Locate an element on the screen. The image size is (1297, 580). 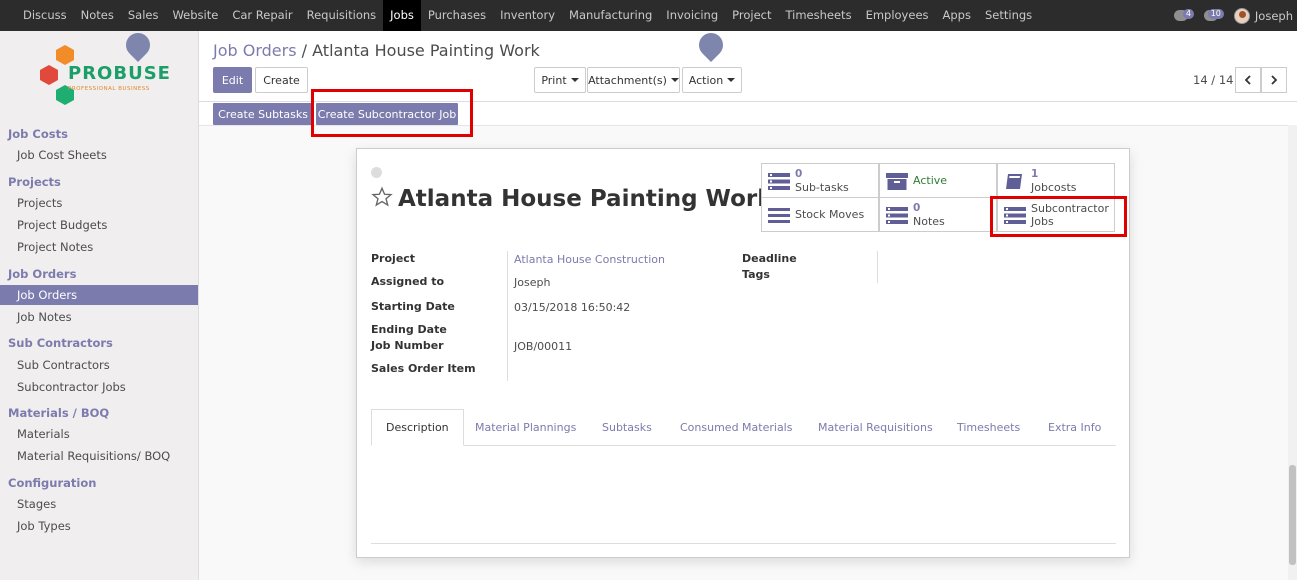
list-icon is located at coordinates (779, 215).